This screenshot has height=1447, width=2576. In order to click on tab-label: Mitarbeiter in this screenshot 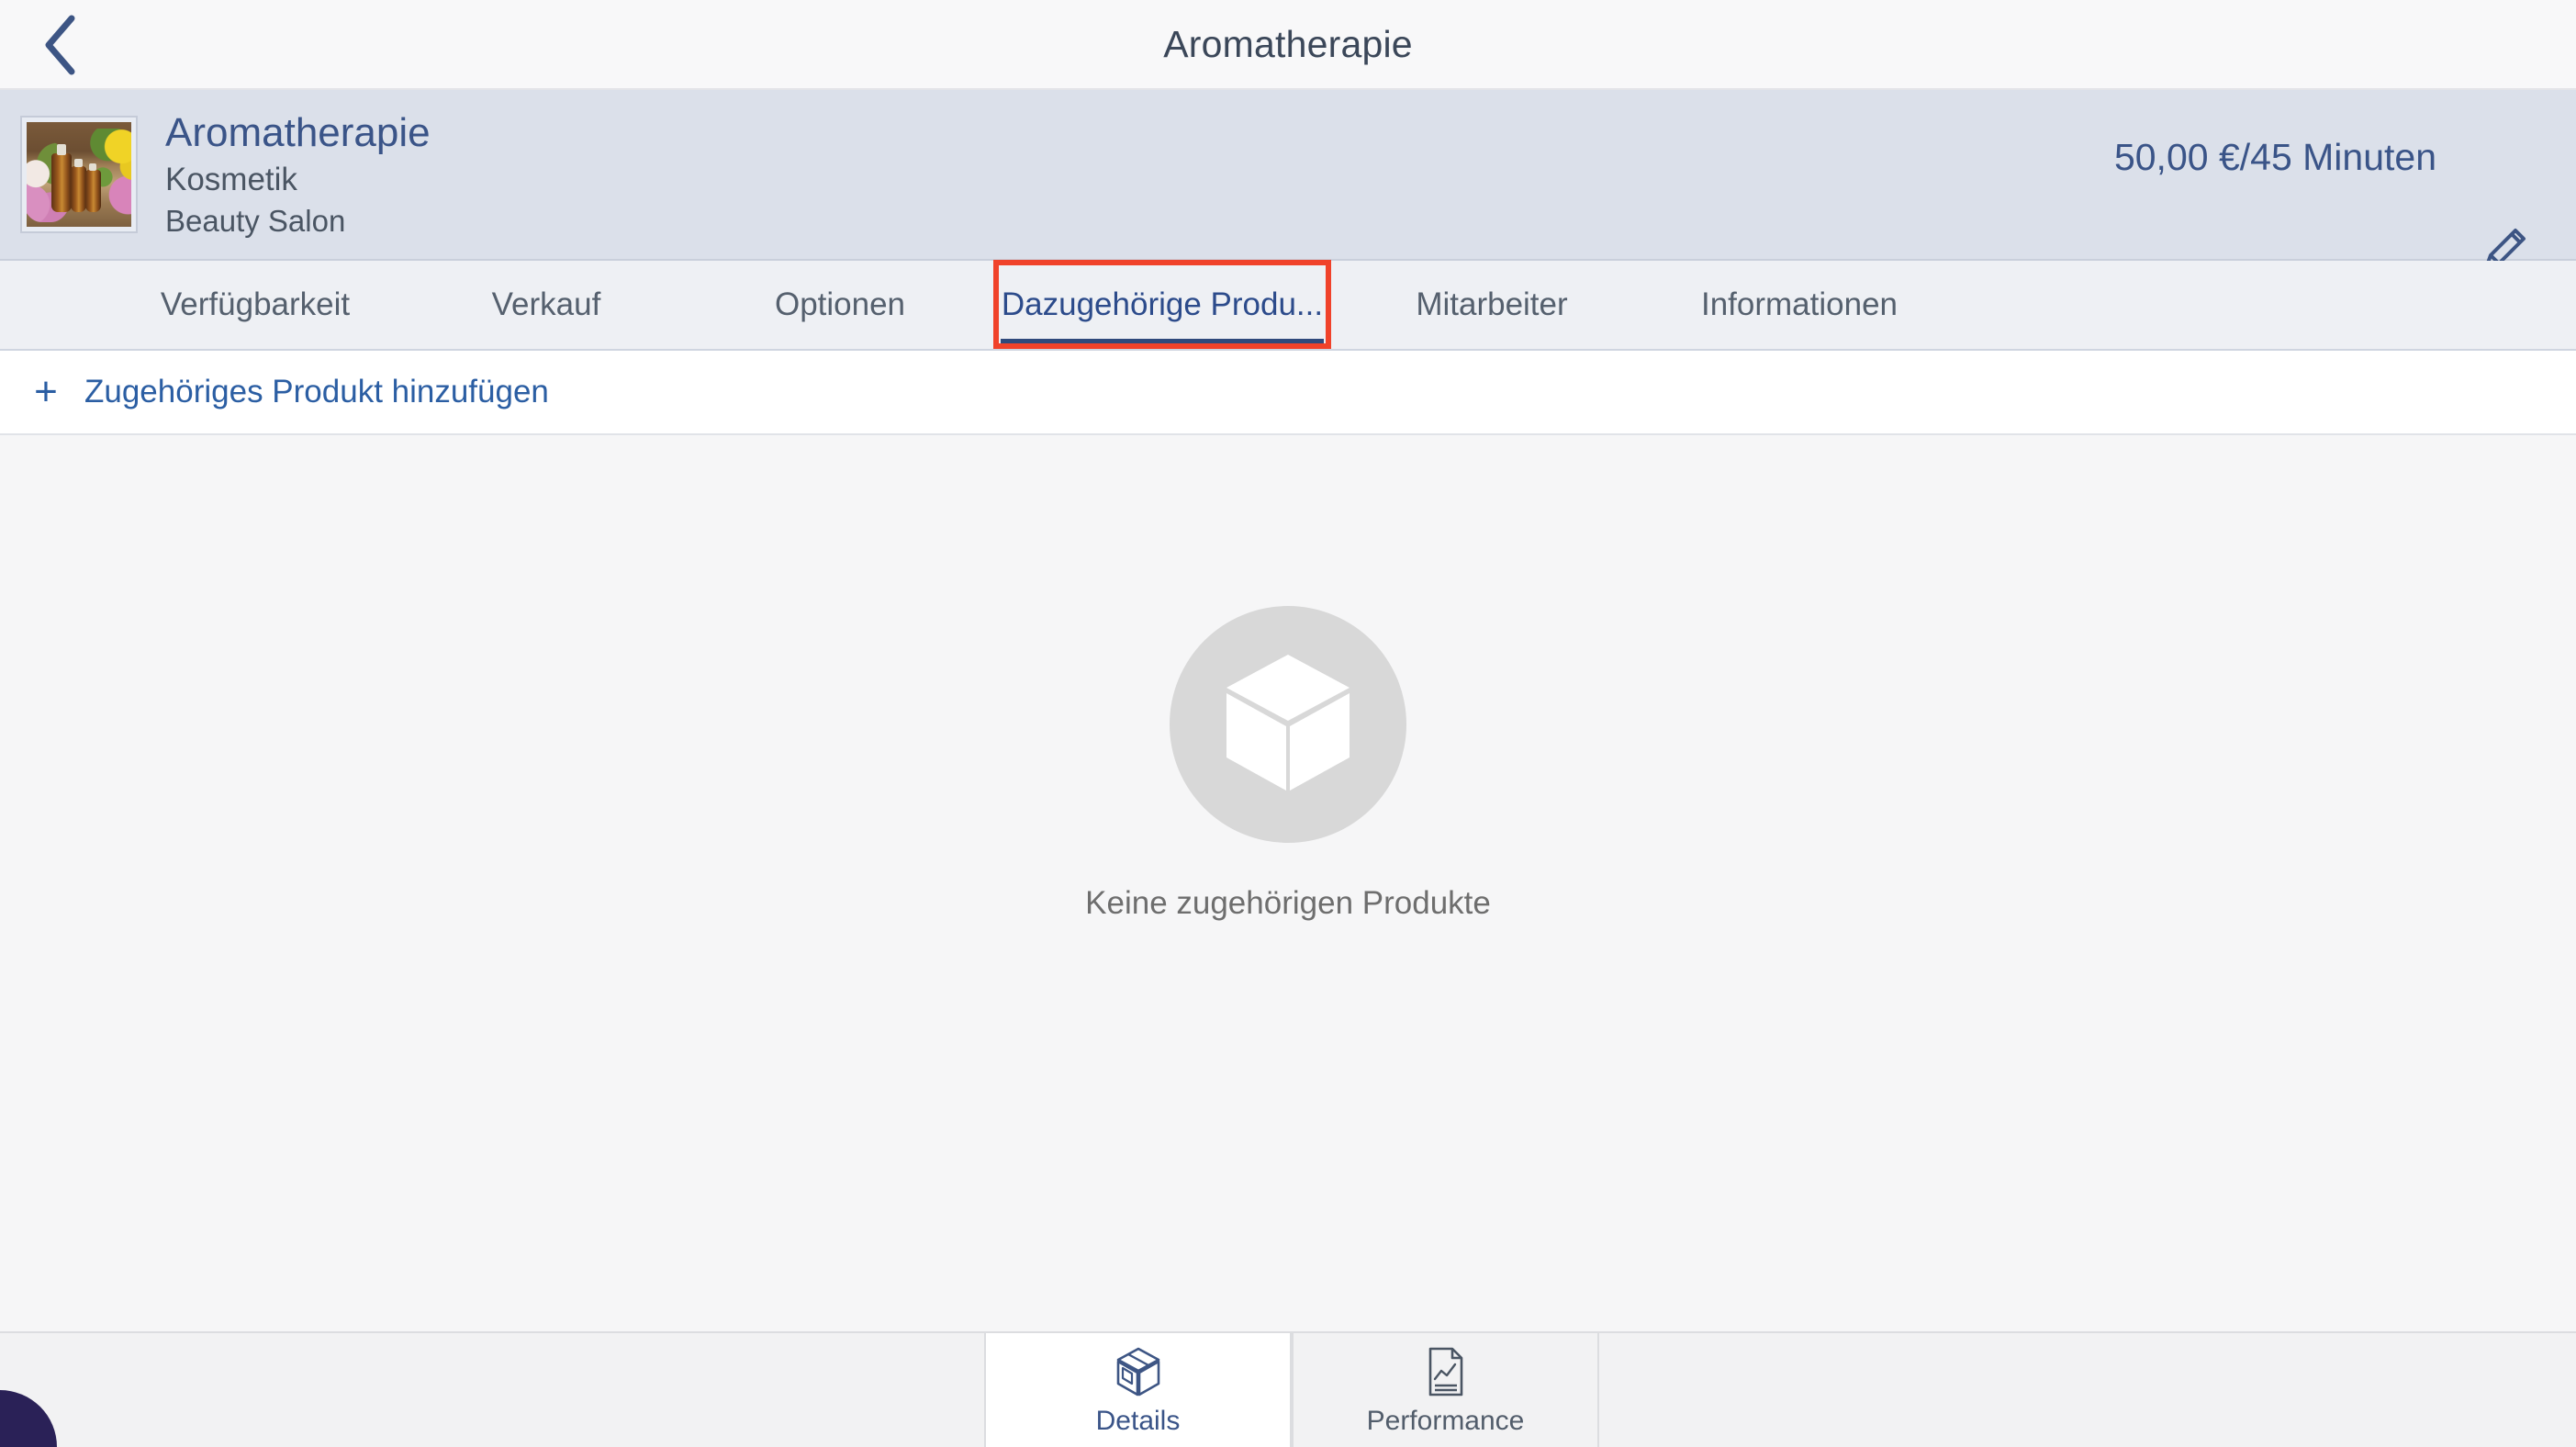, I will do `click(1492, 304)`.